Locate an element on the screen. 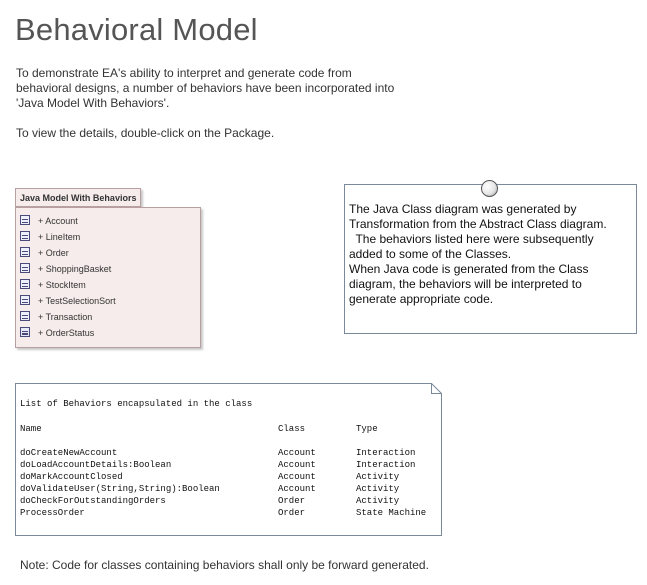  column-header-class: Class is located at coordinates (292, 429).